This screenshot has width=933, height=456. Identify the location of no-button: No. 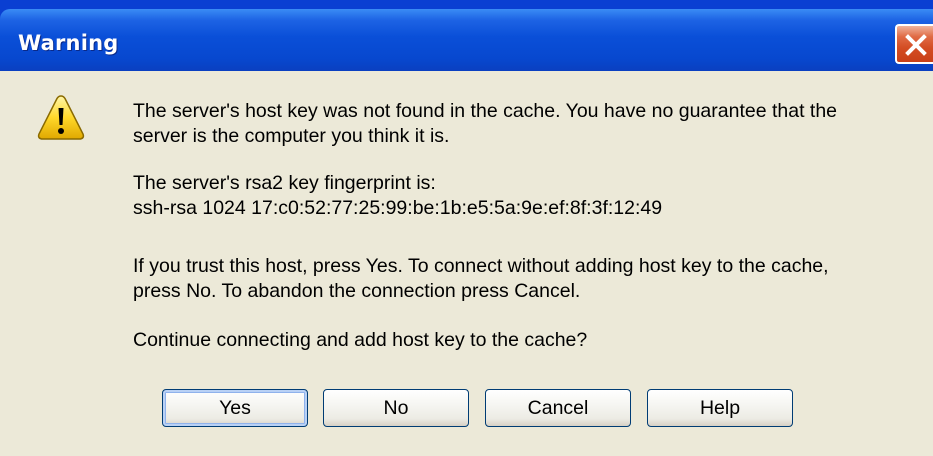
(396, 408).